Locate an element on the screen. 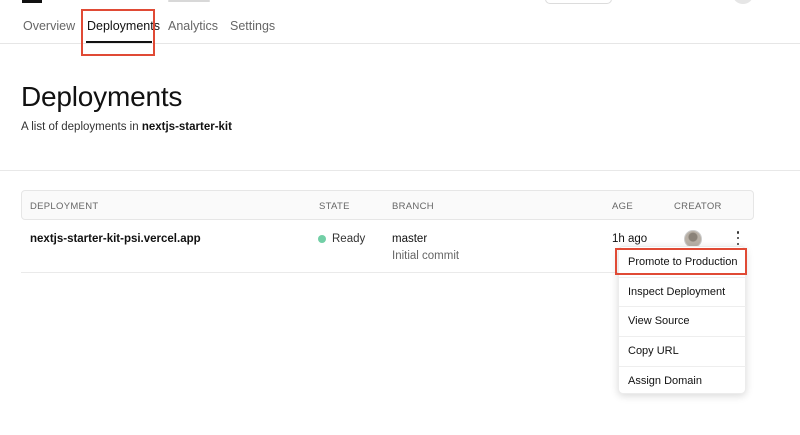 This screenshot has height=435, width=800. tab-overview: Overview is located at coordinates (49, 26).